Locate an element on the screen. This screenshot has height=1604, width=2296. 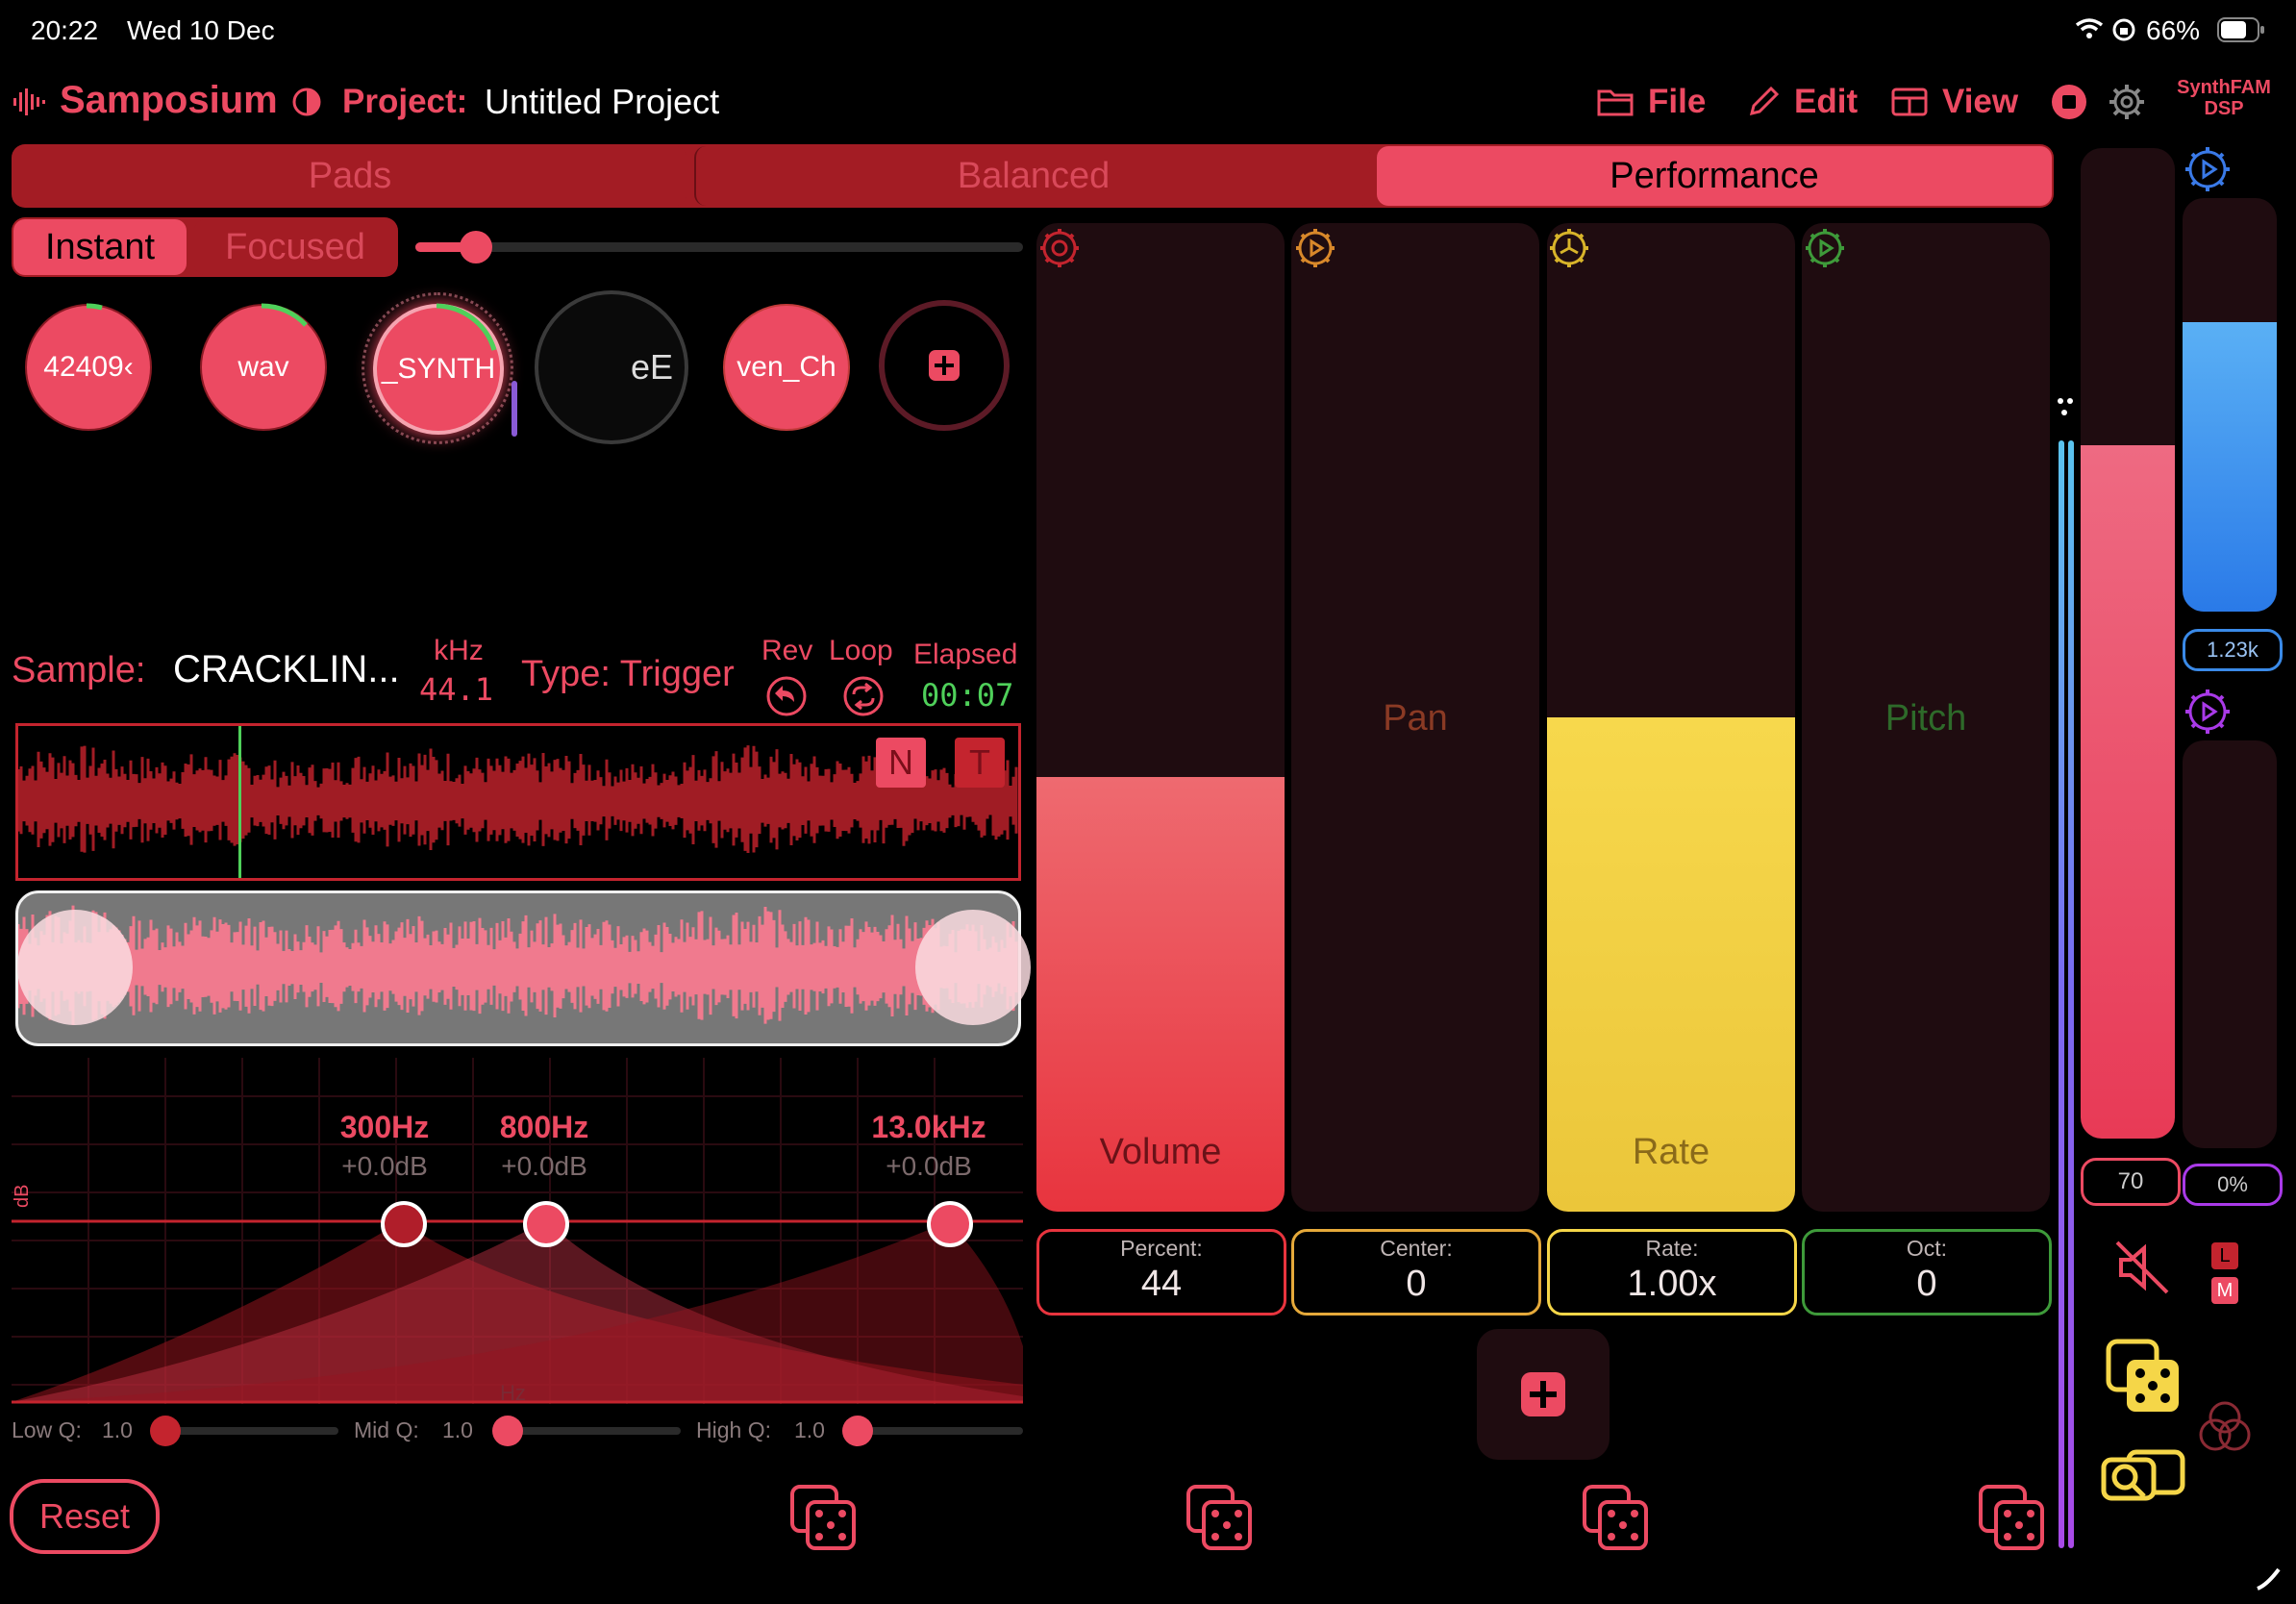
status-time: 20:22 is located at coordinates (65, 30).